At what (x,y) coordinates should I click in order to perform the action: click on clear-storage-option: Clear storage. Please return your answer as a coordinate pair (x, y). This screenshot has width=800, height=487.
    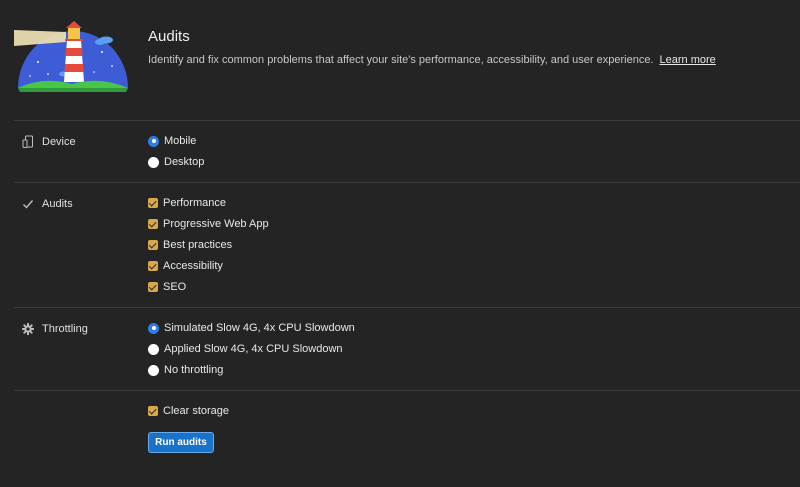
    Looking at the image, I should click on (188, 411).